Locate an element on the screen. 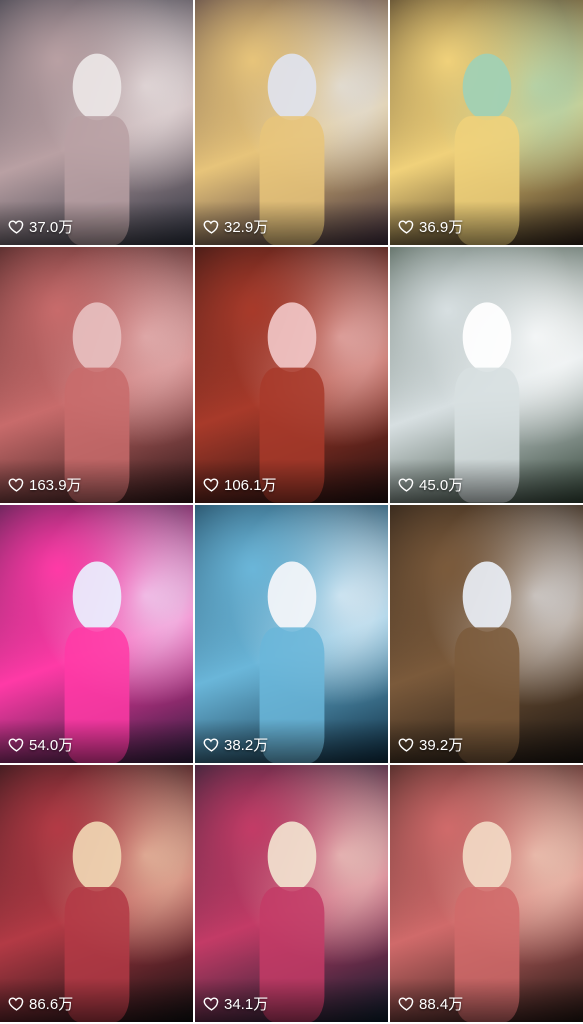  like-count: 38.2万 is located at coordinates (235, 744).